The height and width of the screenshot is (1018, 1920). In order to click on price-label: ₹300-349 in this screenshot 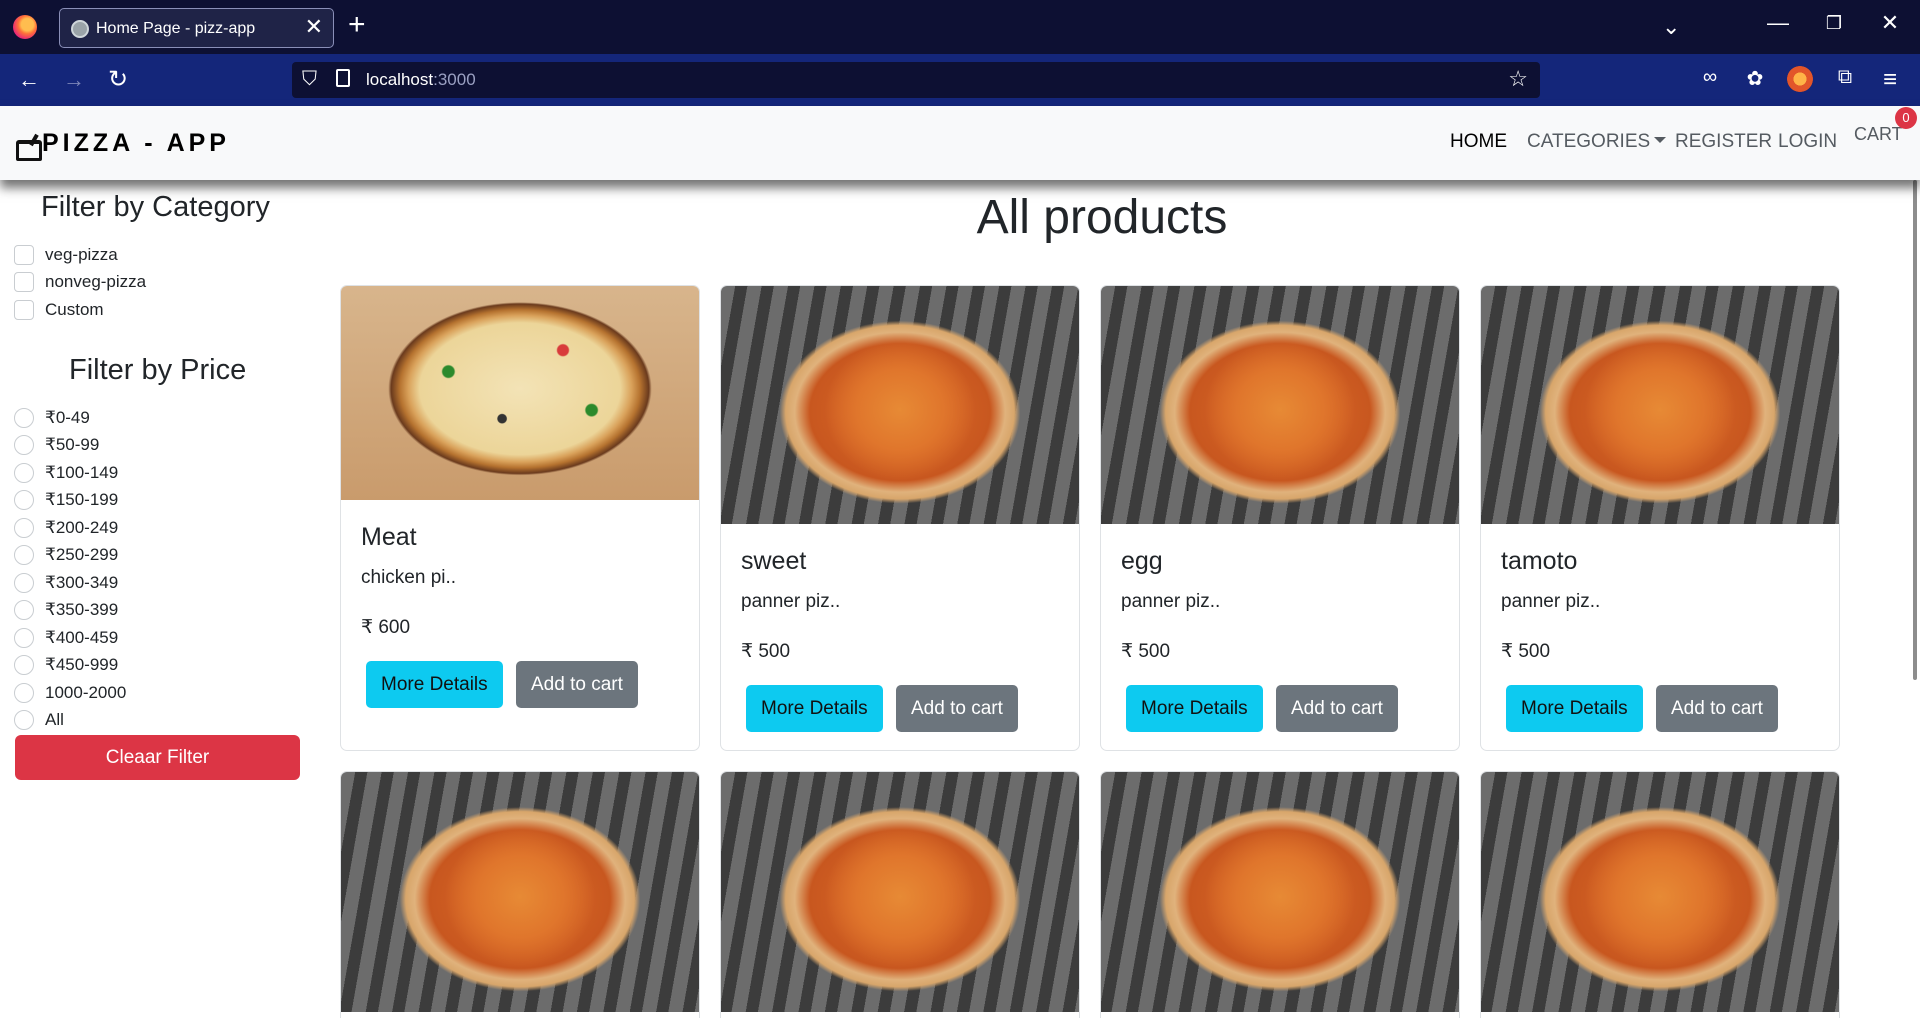, I will do `click(82, 582)`.